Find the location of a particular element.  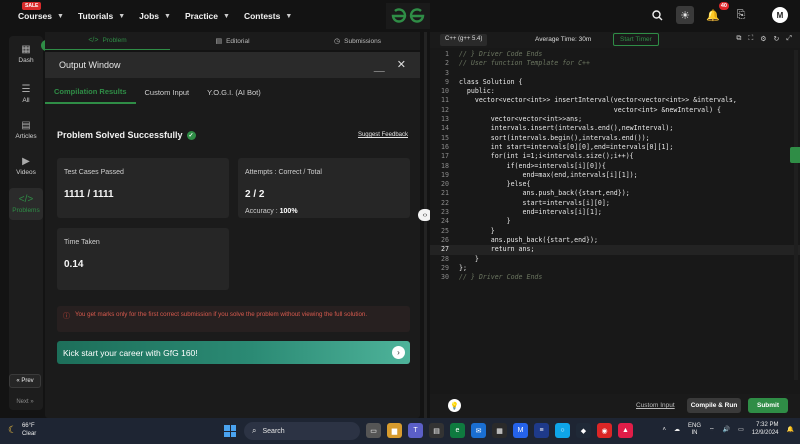

volume-icon: 🔊 is located at coordinates (726, 429).